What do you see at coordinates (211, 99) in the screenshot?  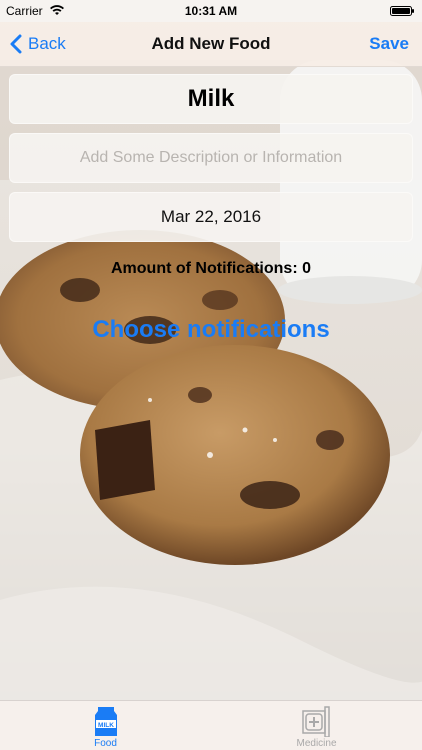 I see `food-name-field: Milk` at bounding box center [211, 99].